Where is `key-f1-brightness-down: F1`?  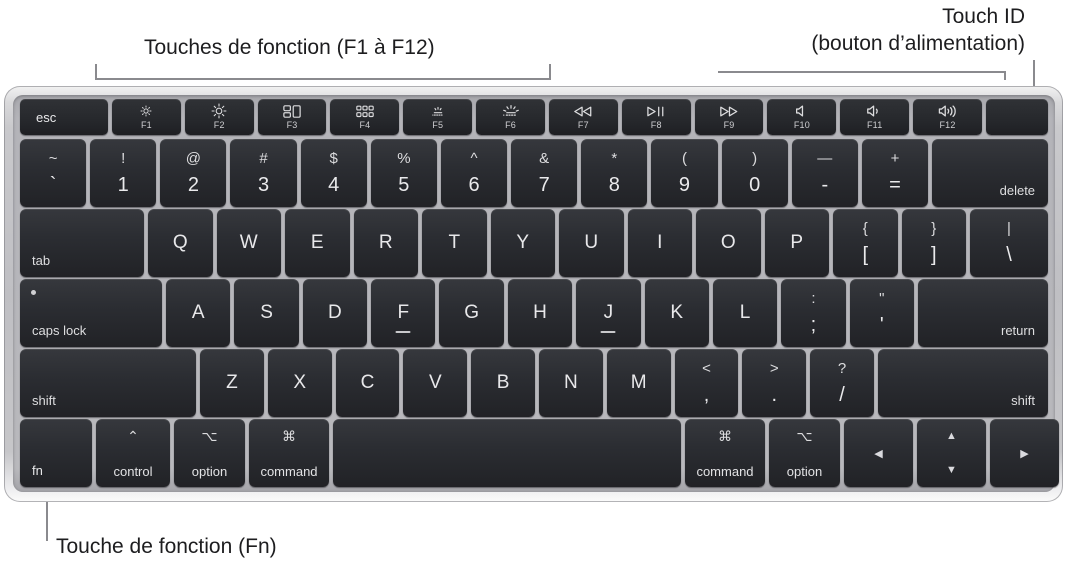 key-f1-brightness-down: F1 is located at coordinates (146, 117).